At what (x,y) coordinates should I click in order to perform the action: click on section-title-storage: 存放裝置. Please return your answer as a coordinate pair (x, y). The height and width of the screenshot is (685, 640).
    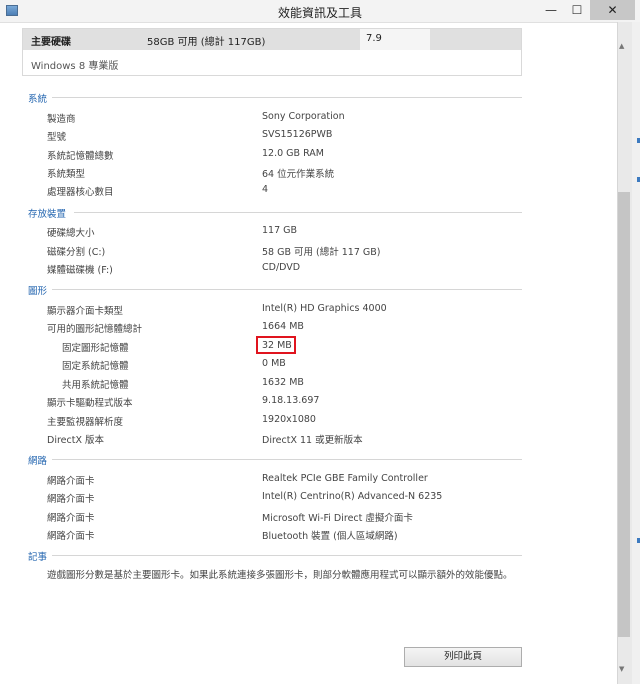
    Looking at the image, I should click on (47, 214).